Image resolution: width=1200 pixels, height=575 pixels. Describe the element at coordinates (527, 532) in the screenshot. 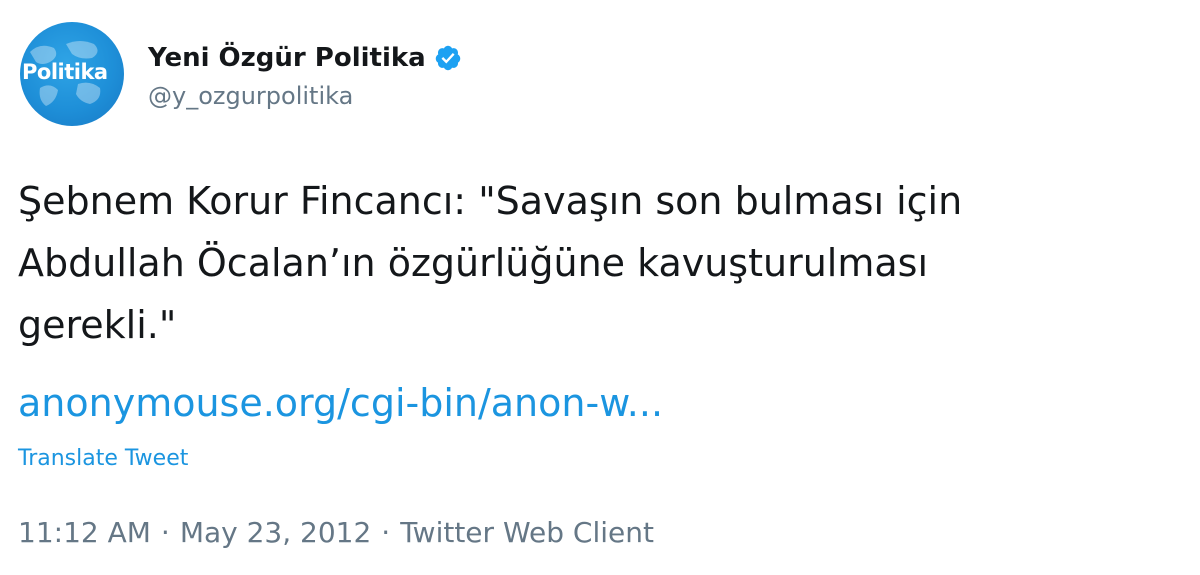

I see `tweet-client: Twitter Web Client` at that location.